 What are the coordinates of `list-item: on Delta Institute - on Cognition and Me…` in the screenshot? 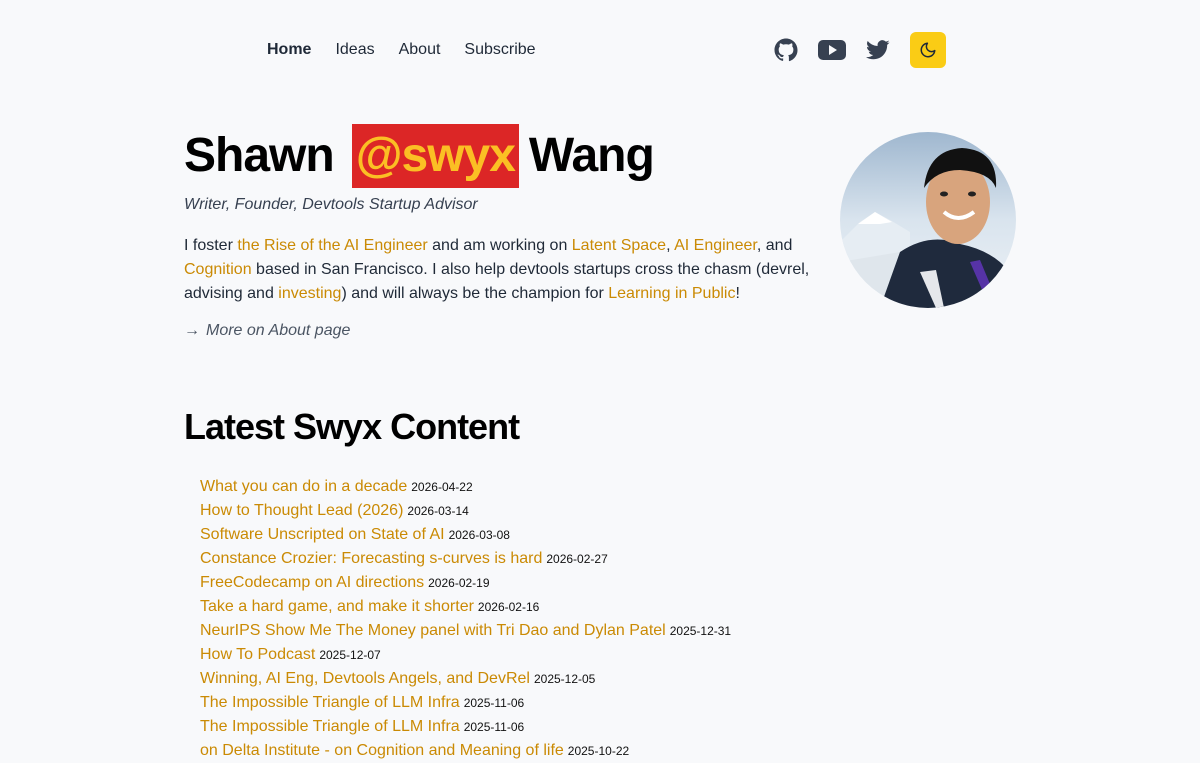 It's located at (592, 751).